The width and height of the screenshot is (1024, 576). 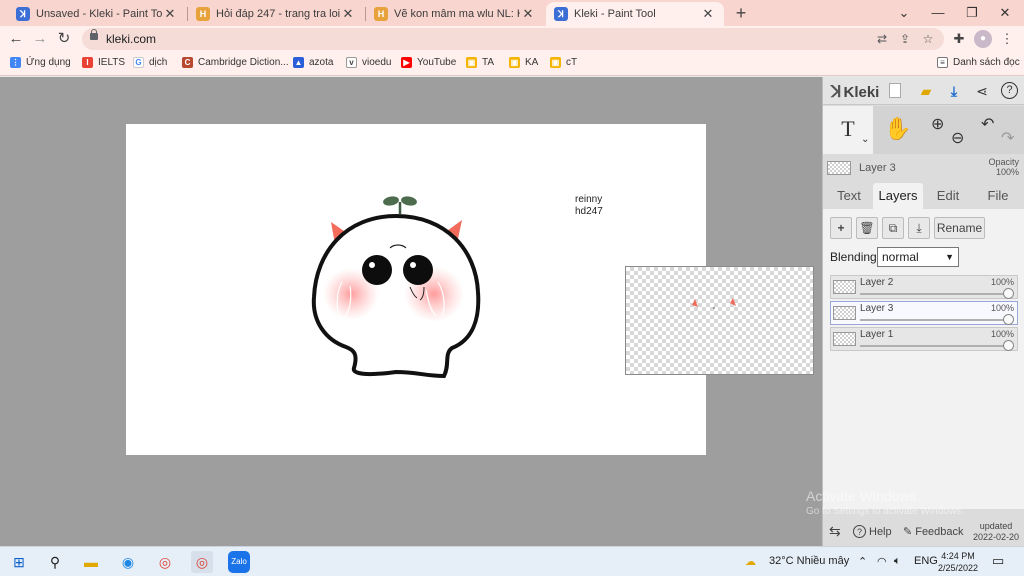 What do you see at coordinates (87, 62) in the screenshot?
I see `ielts-icon: I` at bounding box center [87, 62].